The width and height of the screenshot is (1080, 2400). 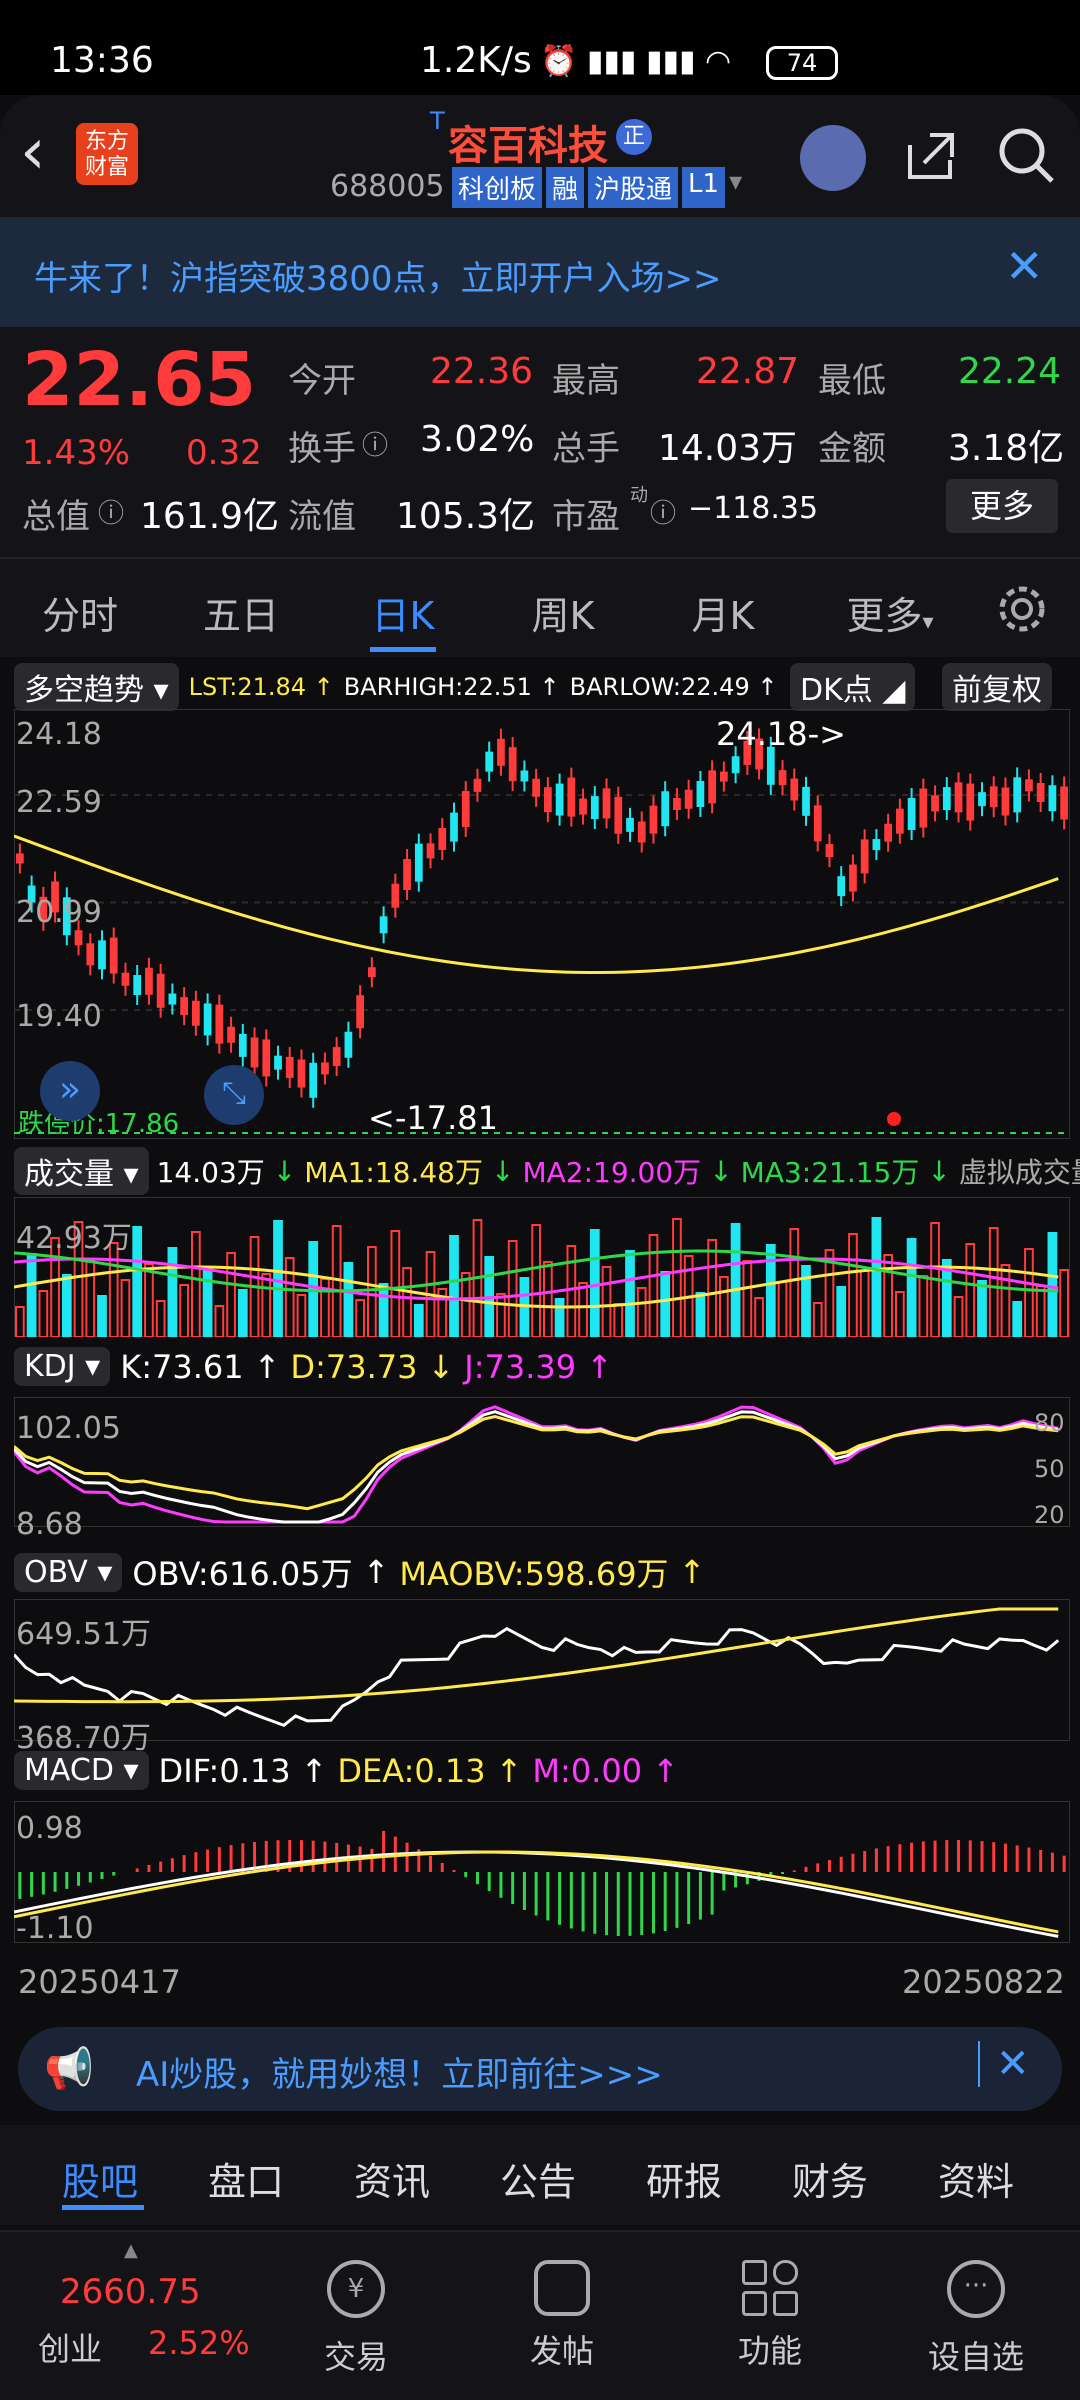 I want to click on date-end: 20250822, so click(x=983, y=1982).